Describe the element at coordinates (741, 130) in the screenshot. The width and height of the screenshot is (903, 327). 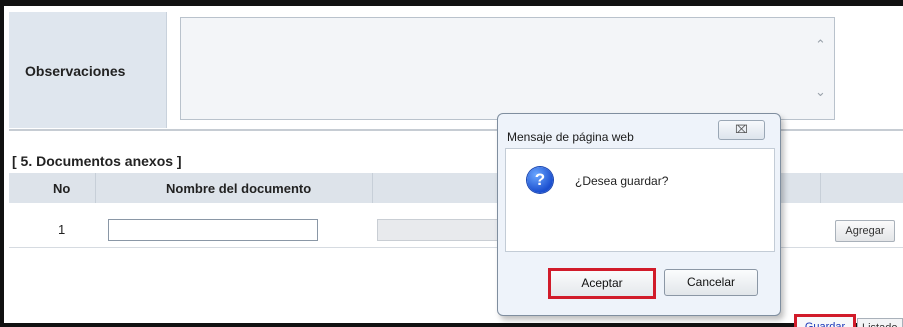
I see `close-icon: ⌧` at that location.